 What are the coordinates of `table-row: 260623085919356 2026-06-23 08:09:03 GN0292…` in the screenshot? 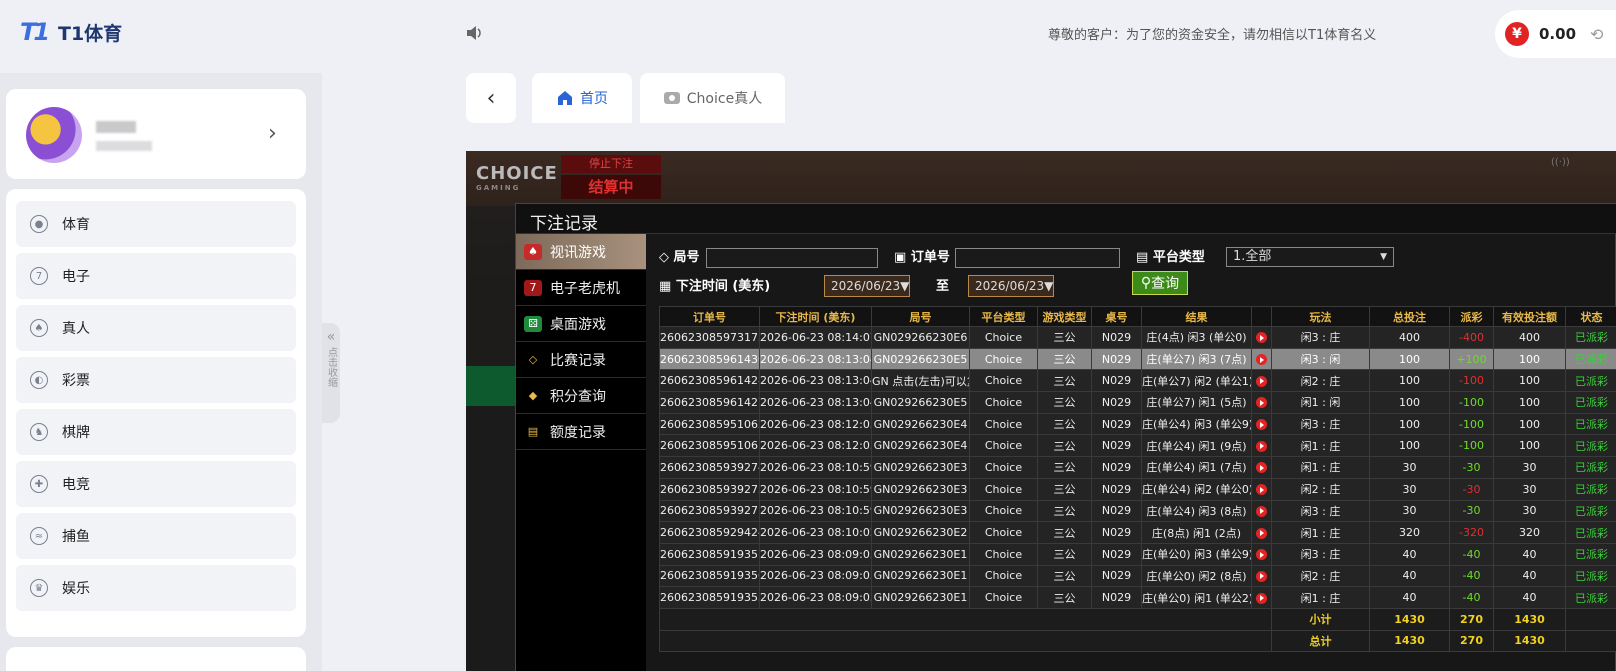 It's located at (1137, 576).